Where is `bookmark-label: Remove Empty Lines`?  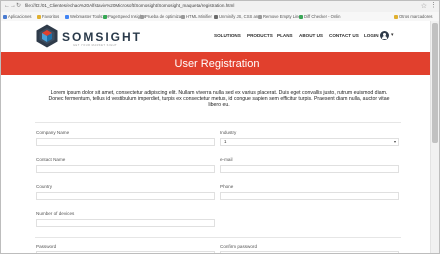
bookmark-label: Remove Empty Lines is located at coordinates (283, 16).